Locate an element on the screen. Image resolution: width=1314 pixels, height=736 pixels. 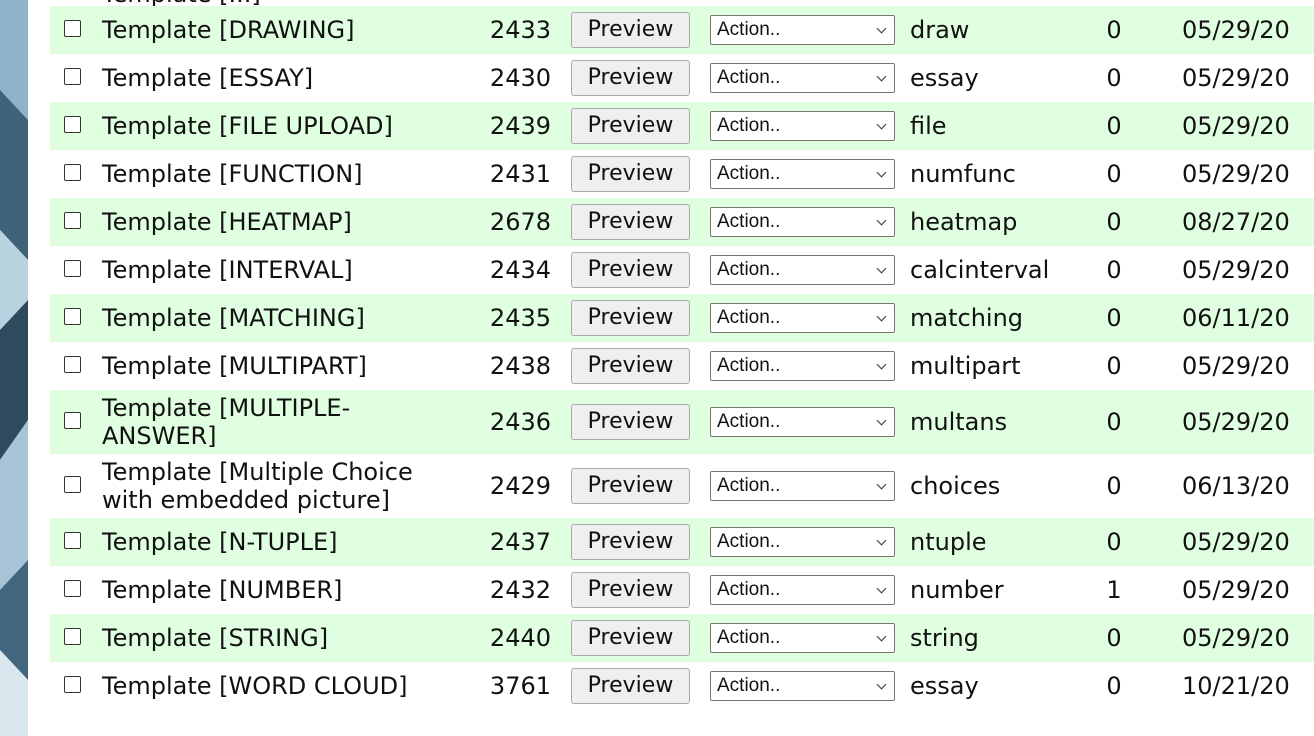
template-id: 2438 is located at coordinates (520, 366).